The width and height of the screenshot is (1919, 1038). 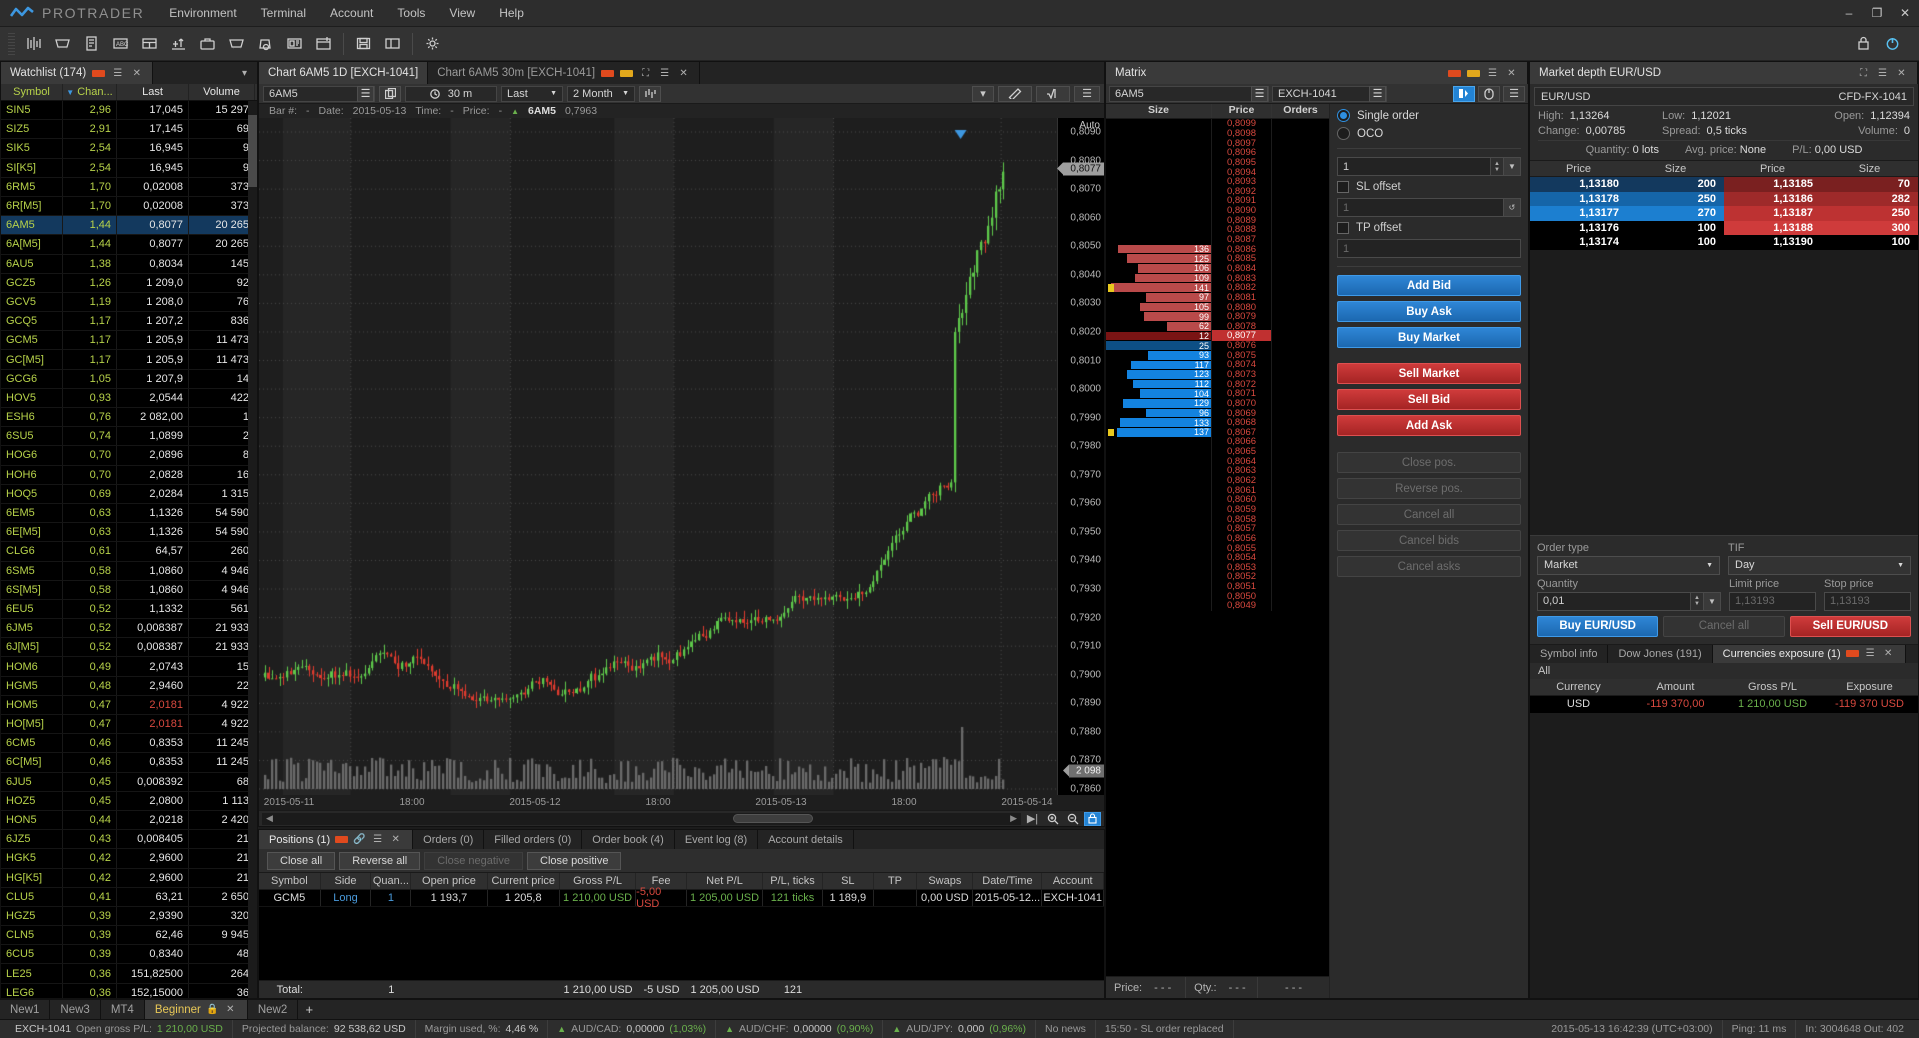 I want to click on matrix-cell-size: 25, so click(x=1158, y=346).